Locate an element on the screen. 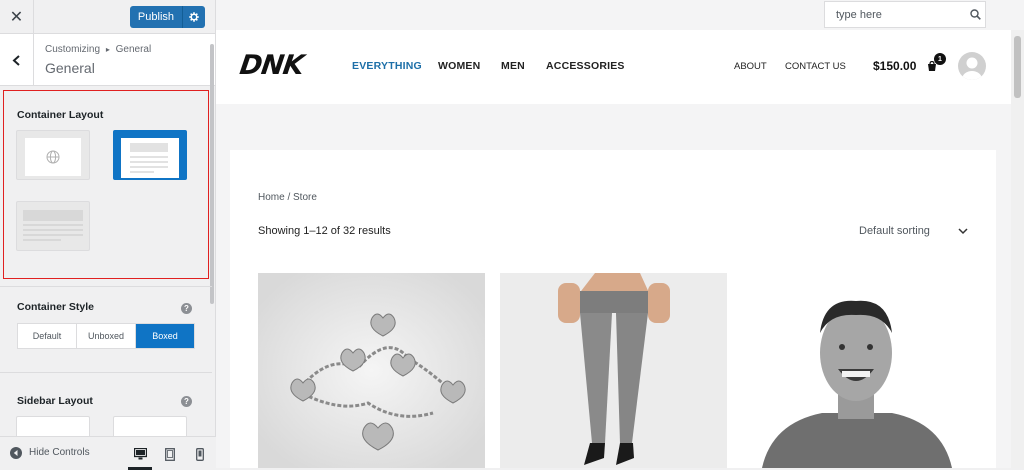 This screenshot has width=1024, height=470. mobile-icon is located at coordinates (200, 454).